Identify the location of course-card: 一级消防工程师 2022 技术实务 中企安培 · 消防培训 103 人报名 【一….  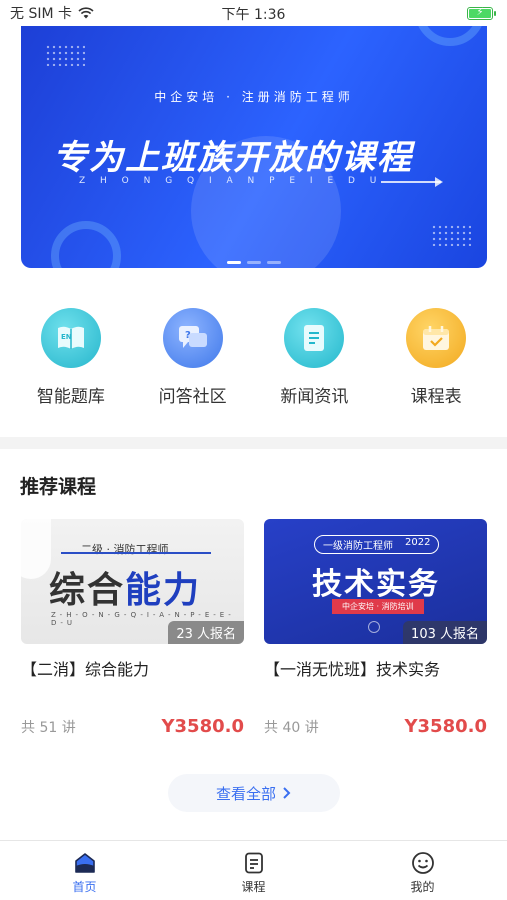
(375, 628).